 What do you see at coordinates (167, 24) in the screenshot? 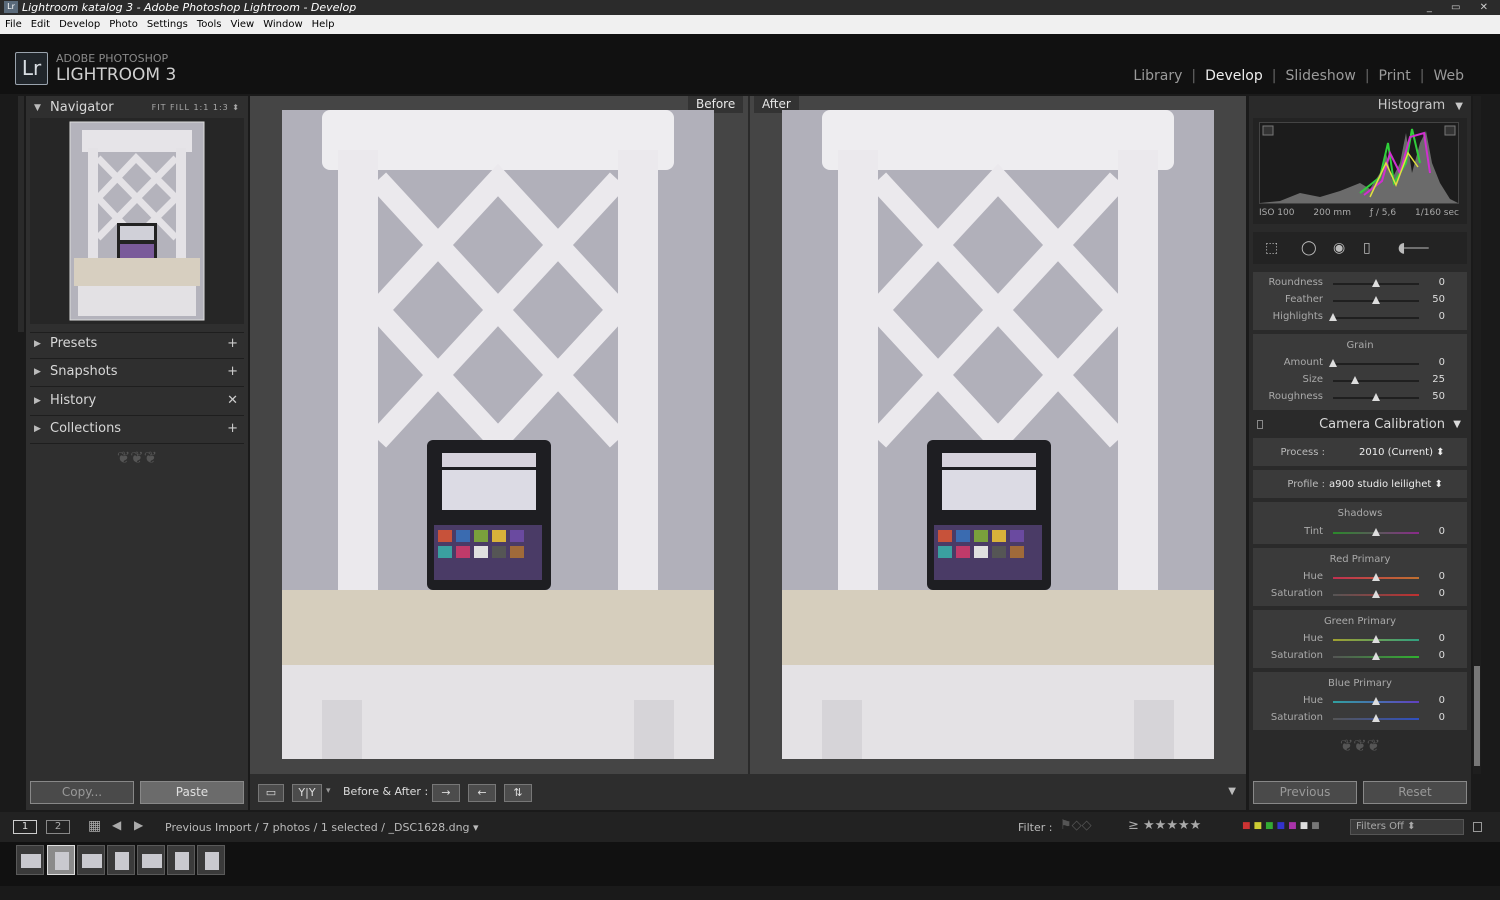
I see `menu-settings: Settings` at bounding box center [167, 24].